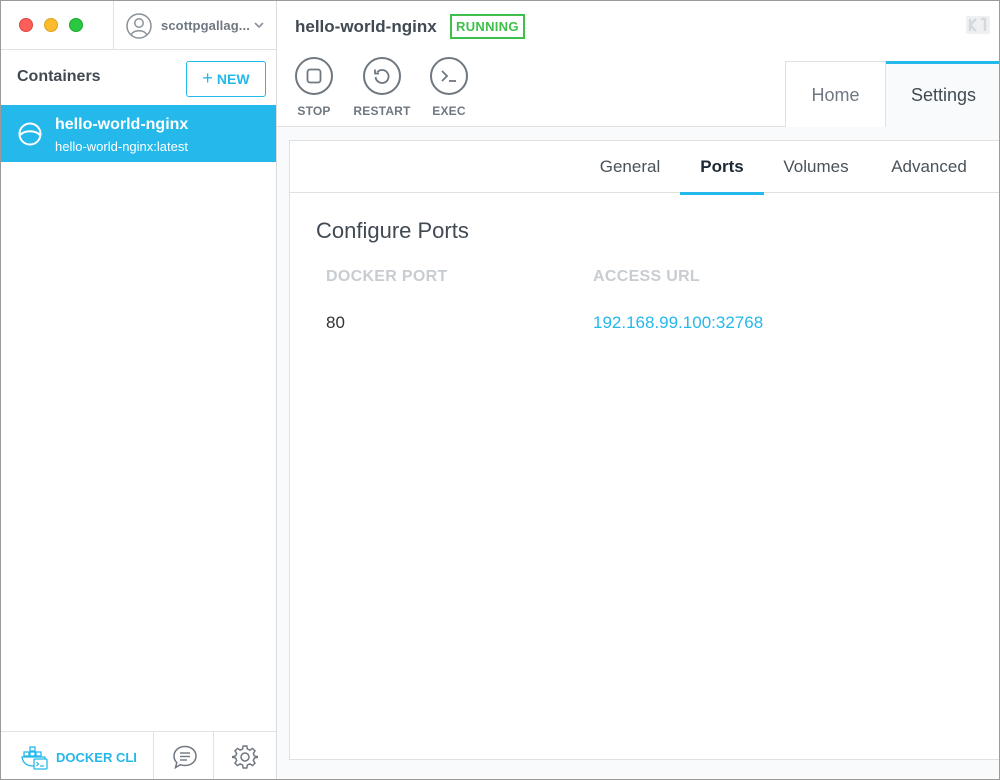 This screenshot has height=780, width=1000. What do you see at coordinates (978, 25) in the screenshot?
I see `kitematic-logo` at bounding box center [978, 25].